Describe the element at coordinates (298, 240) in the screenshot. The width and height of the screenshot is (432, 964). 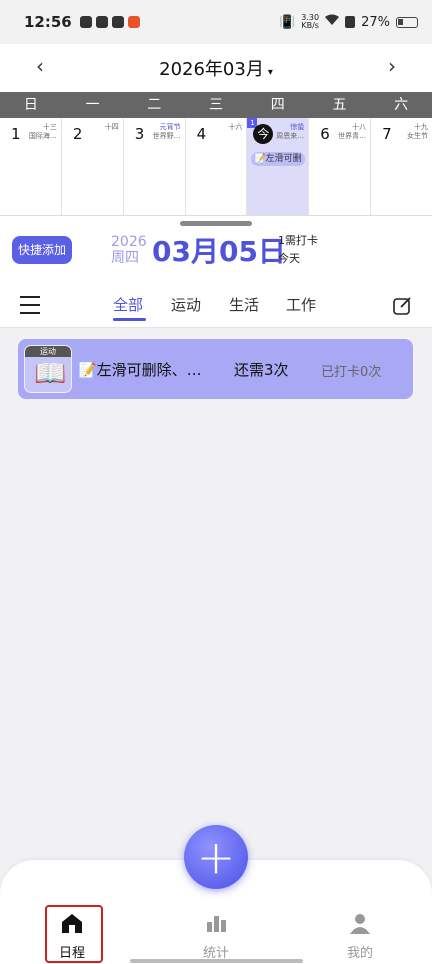
I see `check-count: 1需打卡` at that location.